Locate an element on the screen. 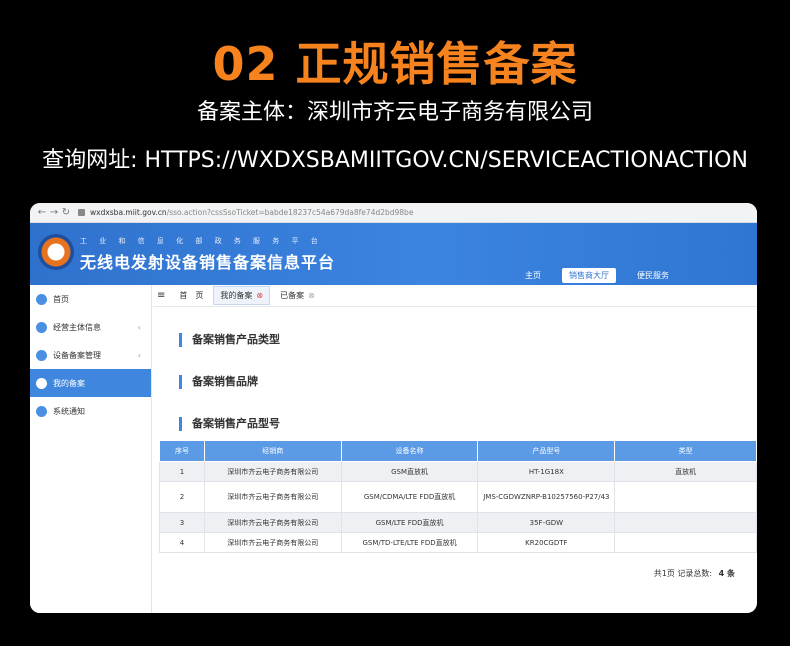 The height and width of the screenshot is (646, 790). home-icon is located at coordinates (41, 299).